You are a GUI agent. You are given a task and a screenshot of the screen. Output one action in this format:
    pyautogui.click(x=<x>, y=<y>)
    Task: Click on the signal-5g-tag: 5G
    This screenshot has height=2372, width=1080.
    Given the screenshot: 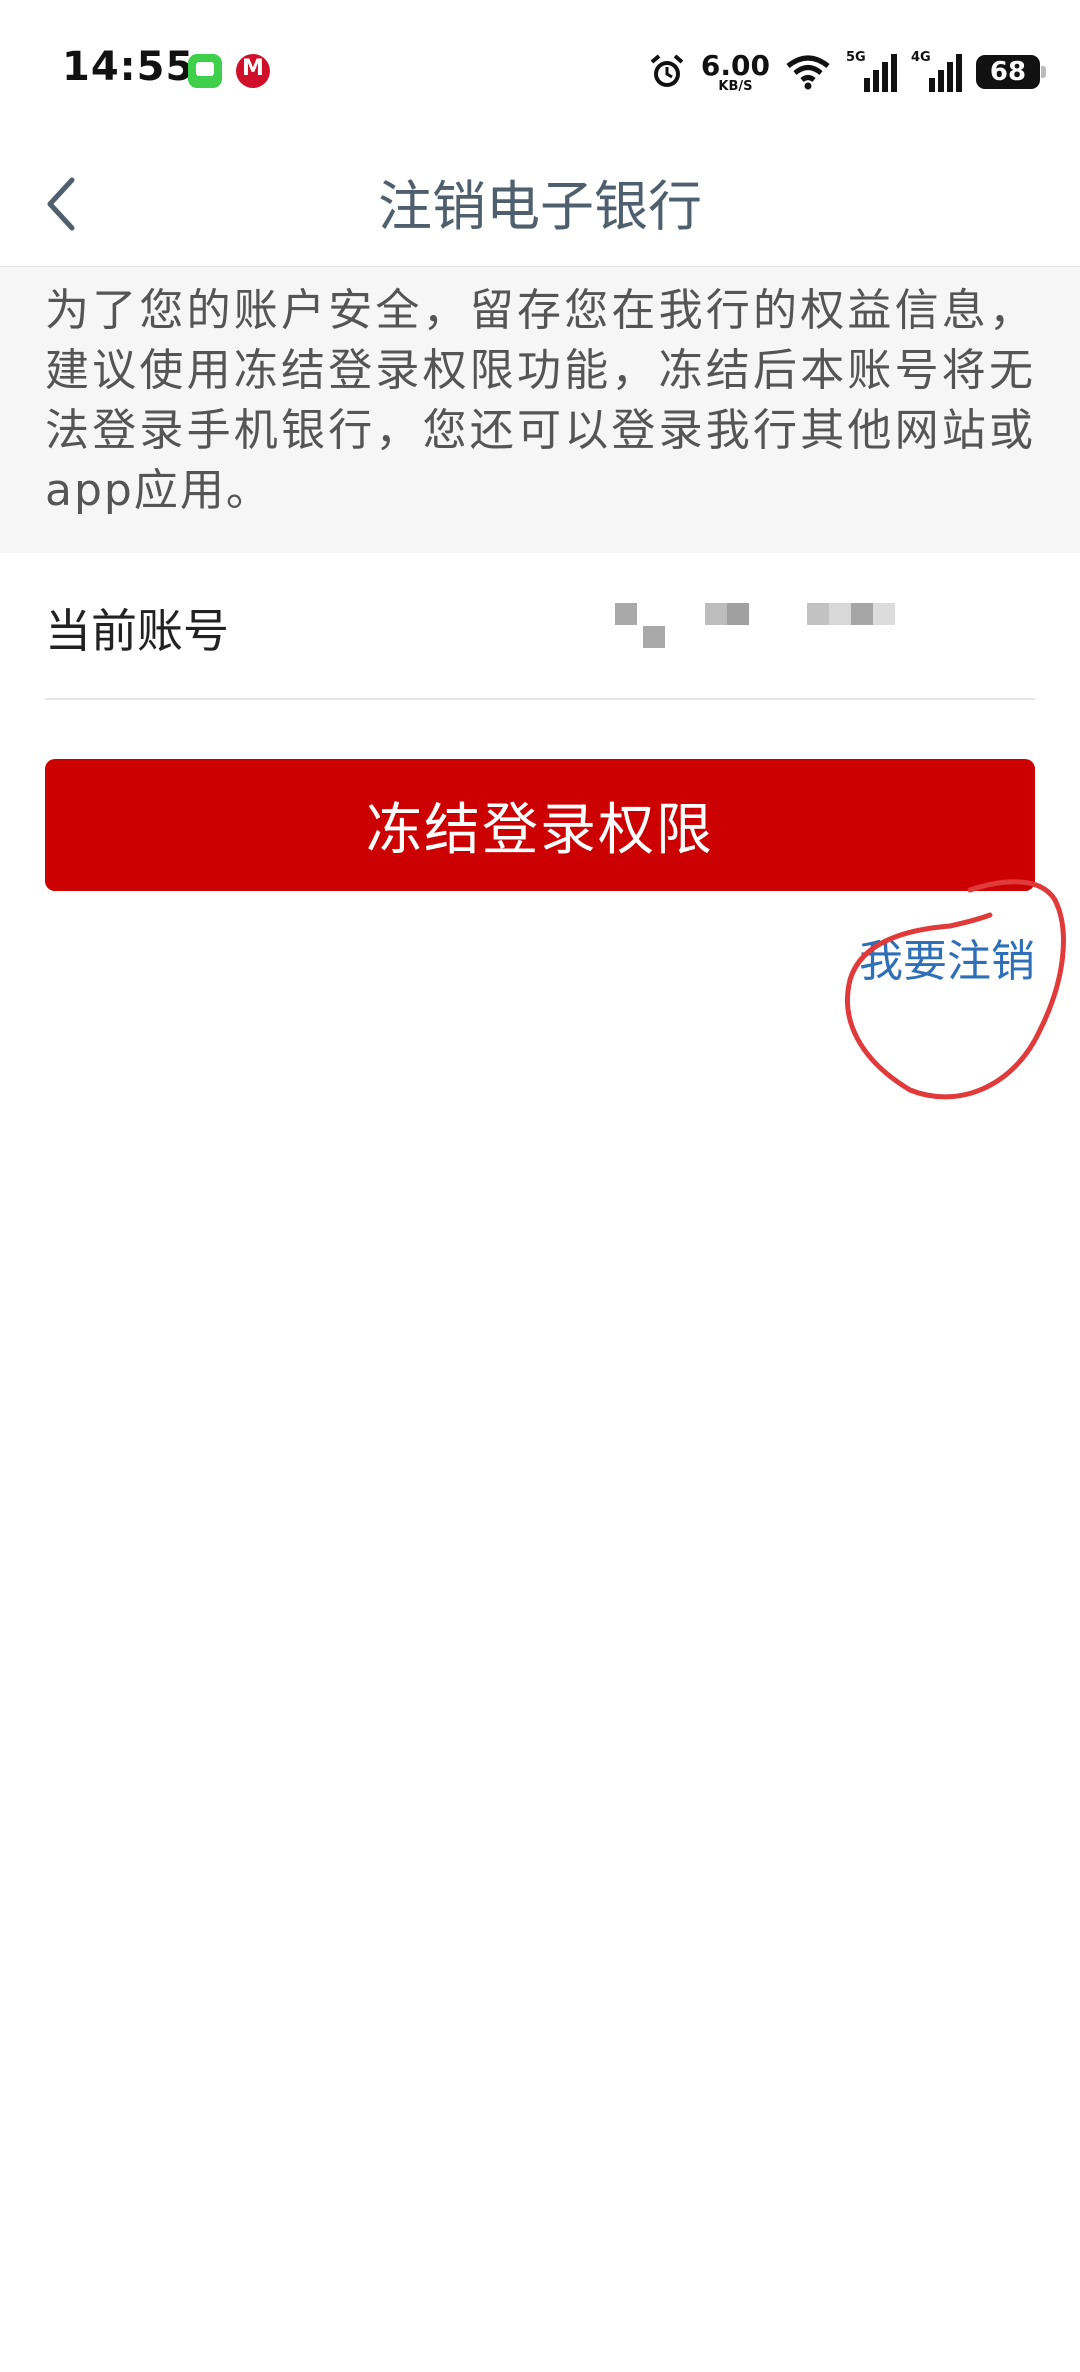 What is the action you would take?
    pyautogui.click(x=856, y=57)
    